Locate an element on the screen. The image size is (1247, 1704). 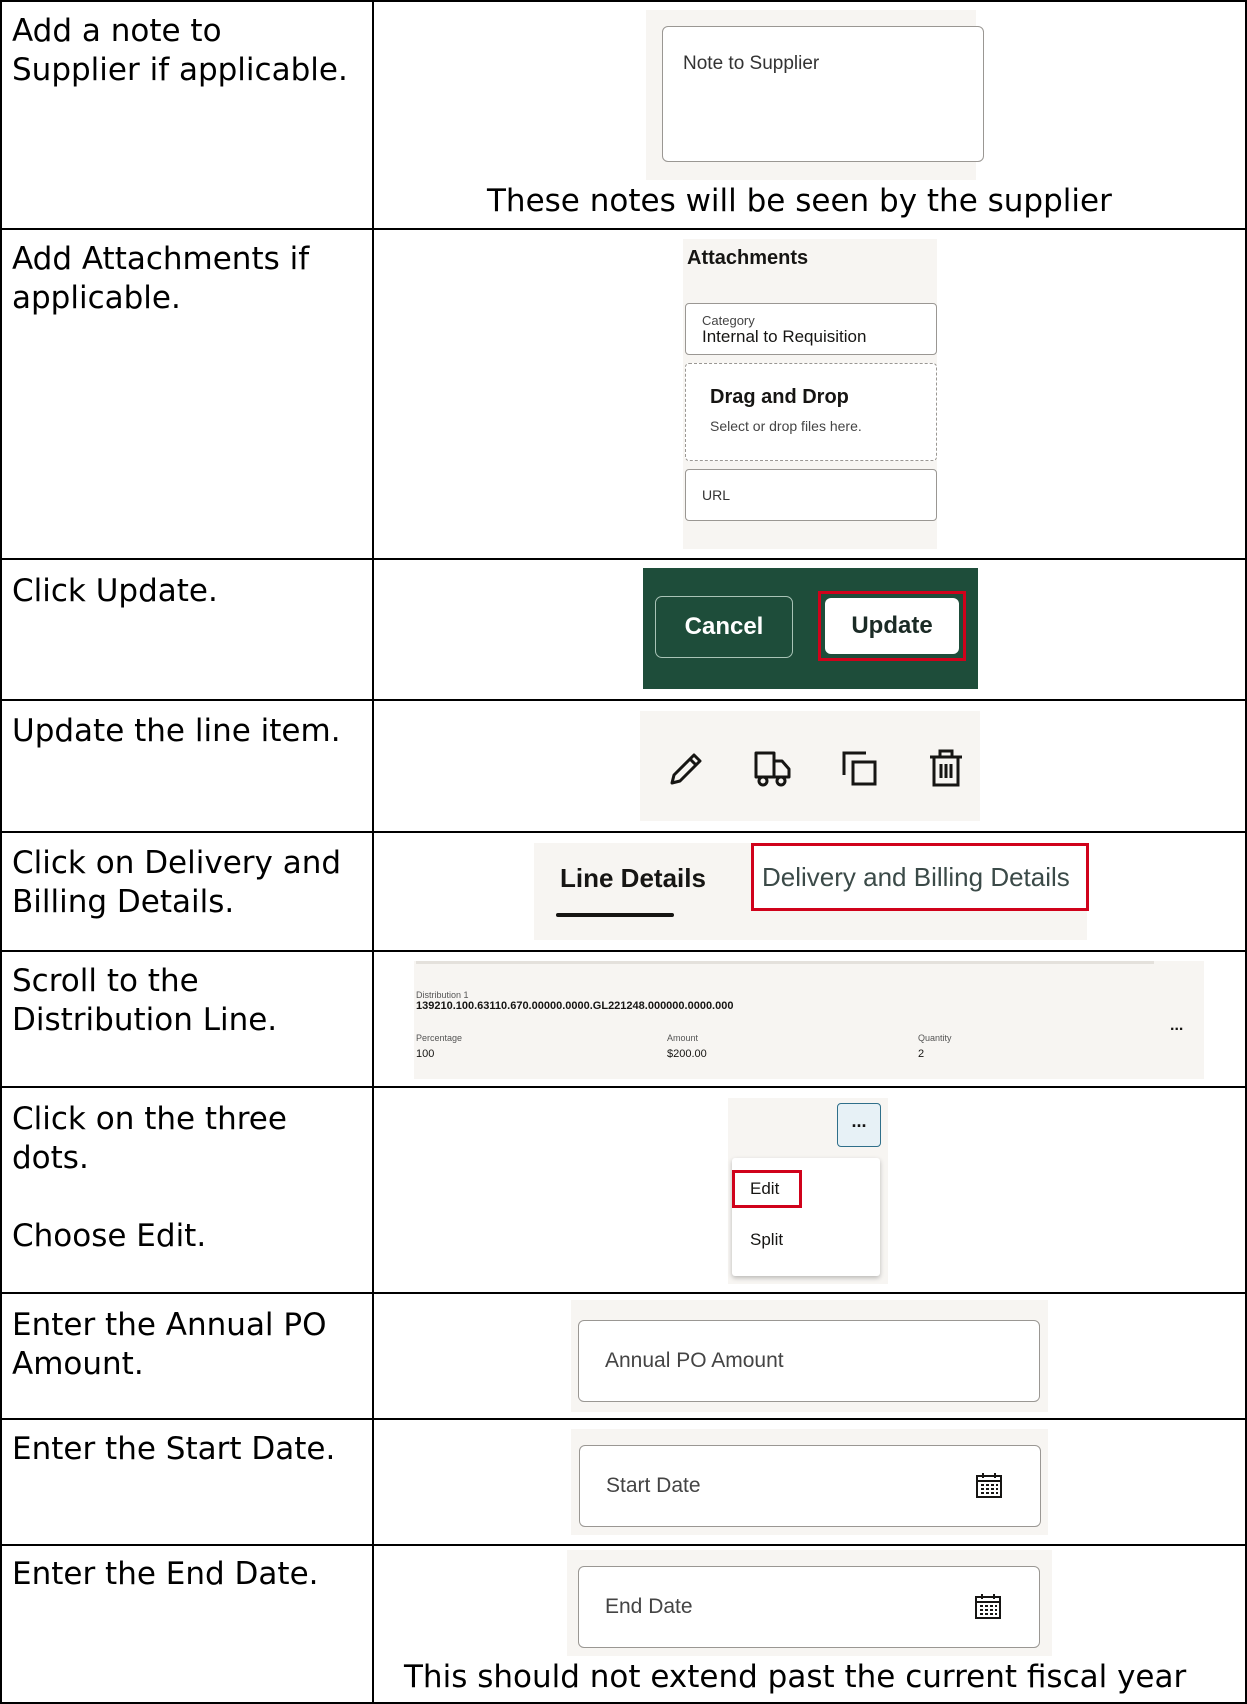
step-text: Enter the Start Date. is located at coordinates (174, 1449).